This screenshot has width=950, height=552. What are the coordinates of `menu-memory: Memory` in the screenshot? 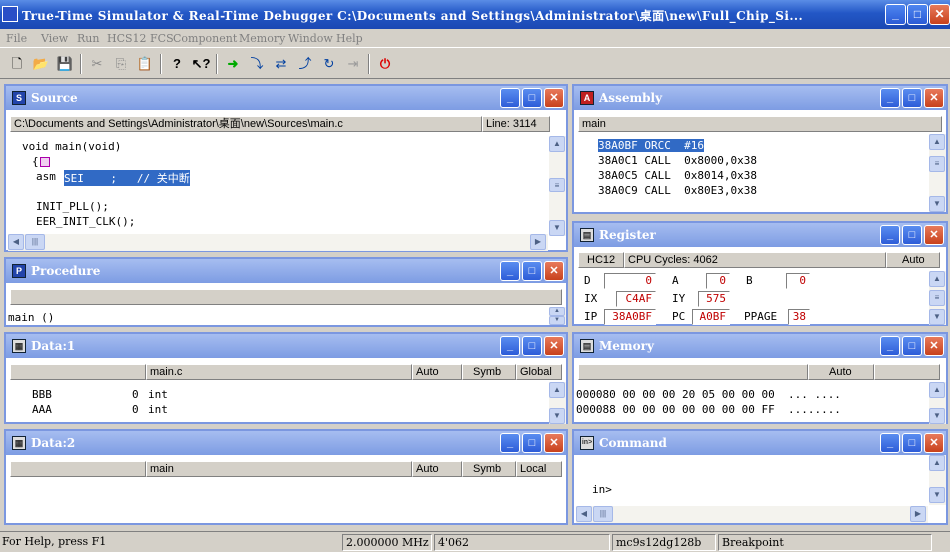 It's located at (262, 38).